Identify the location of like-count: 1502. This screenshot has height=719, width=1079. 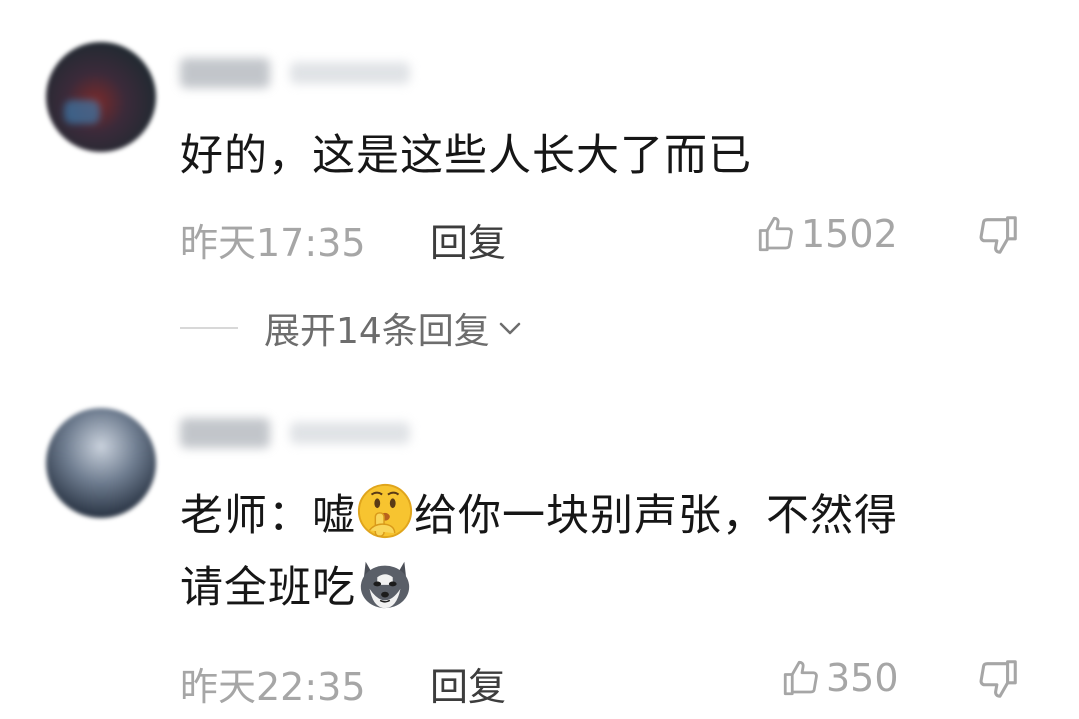
(849, 234).